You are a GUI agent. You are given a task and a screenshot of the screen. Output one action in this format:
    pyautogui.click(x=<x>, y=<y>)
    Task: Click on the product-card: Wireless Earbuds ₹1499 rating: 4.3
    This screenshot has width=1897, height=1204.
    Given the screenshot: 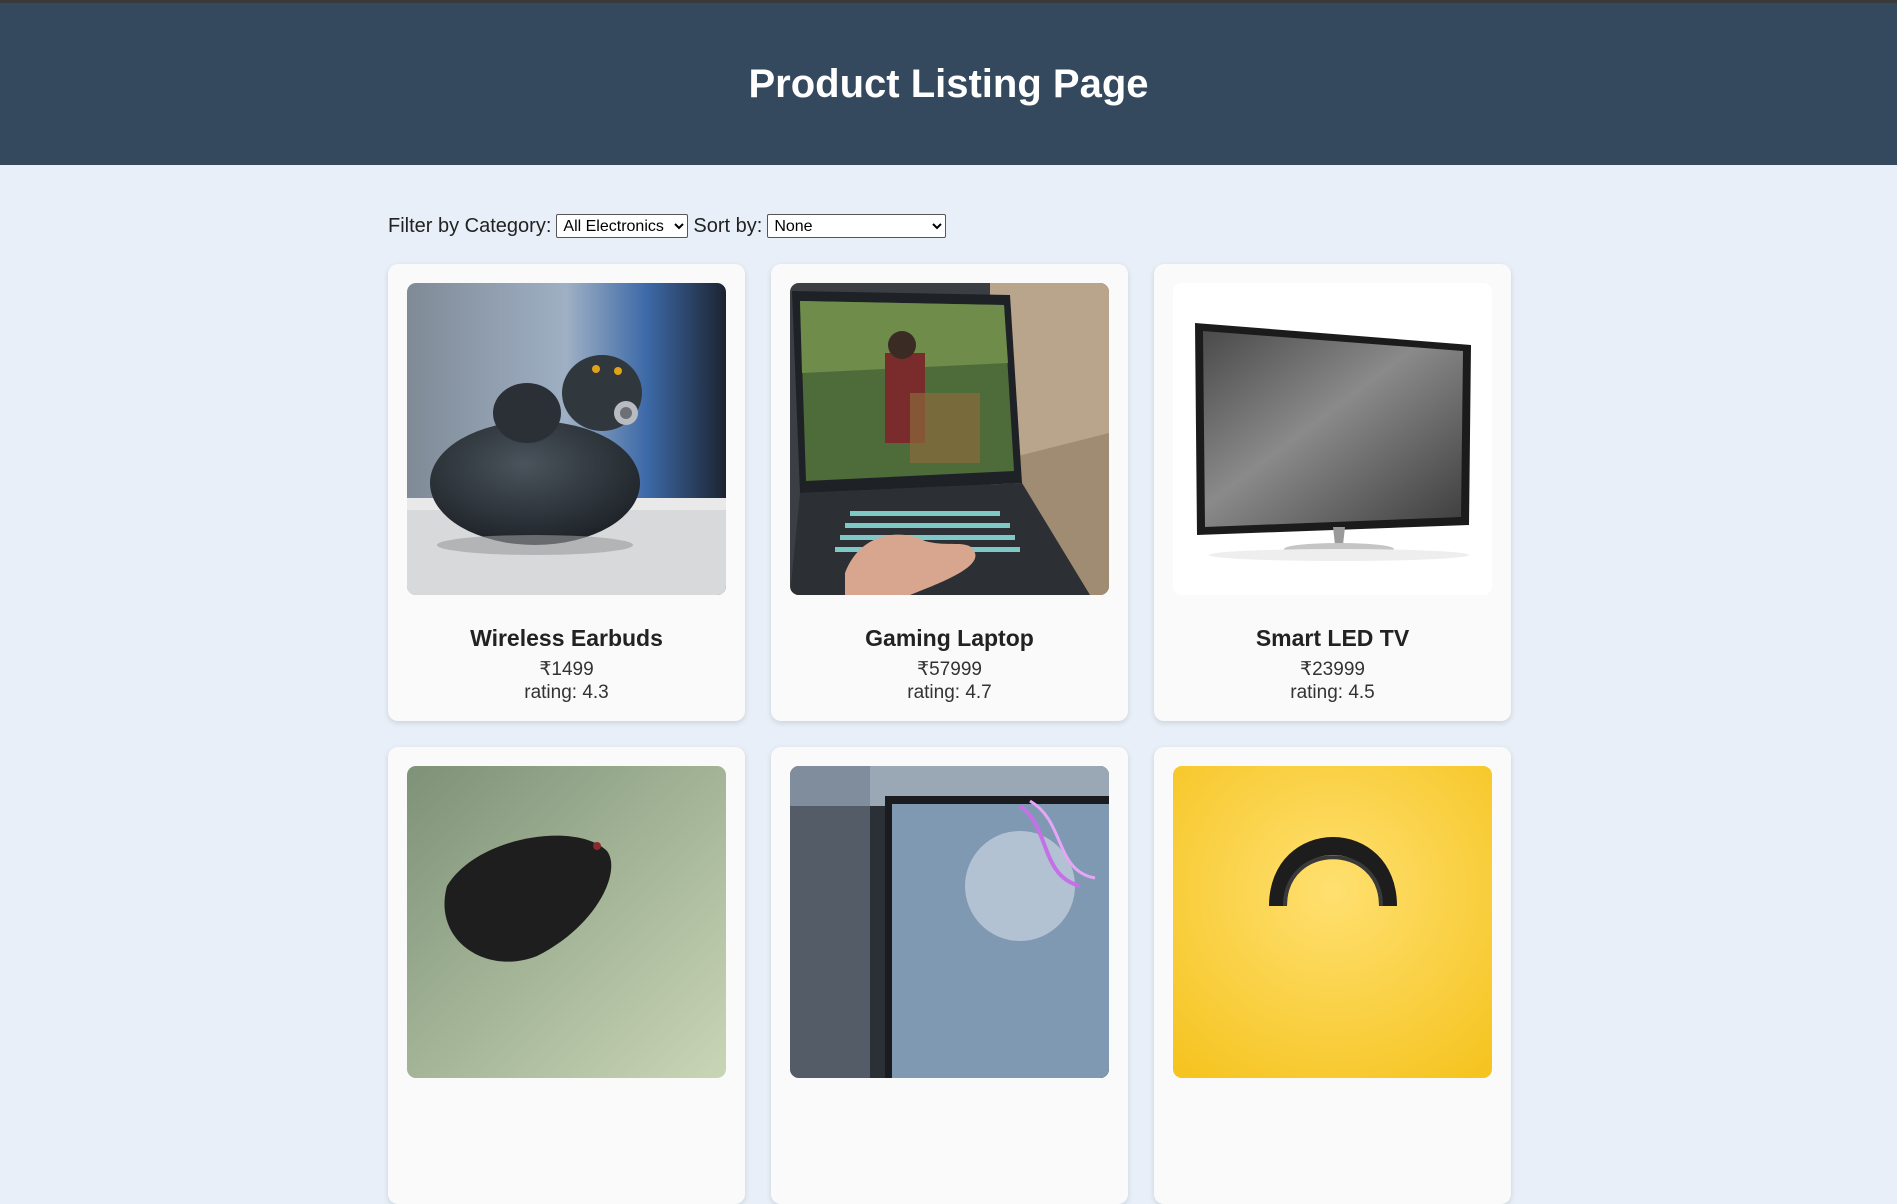 What is the action you would take?
    pyautogui.click(x=566, y=492)
    